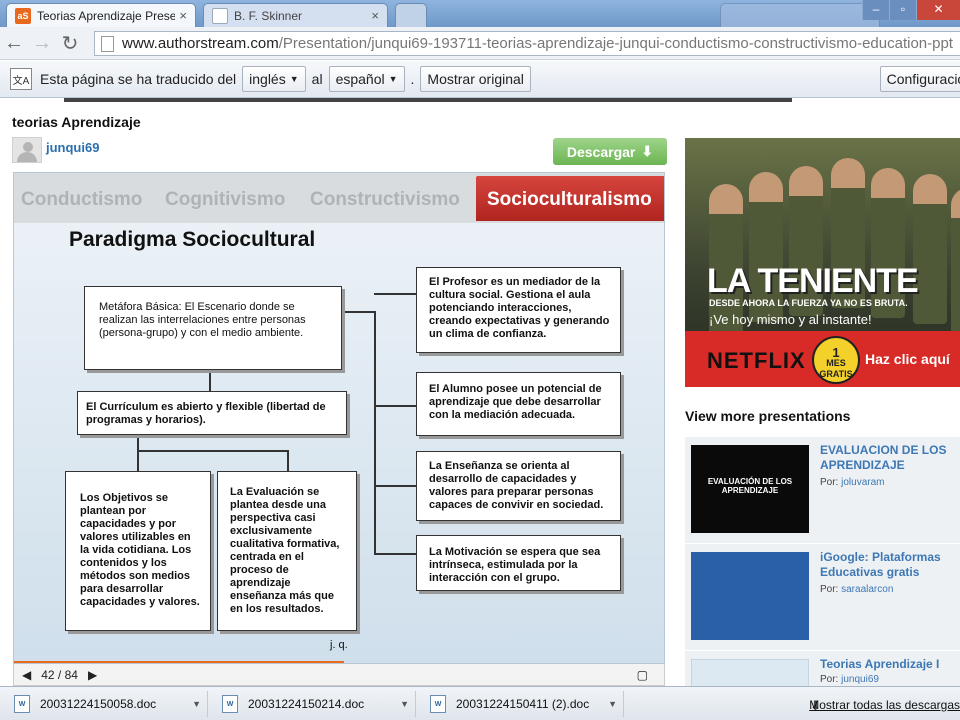 The image size is (960, 720). What do you see at coordinates (642, 675) in the screenshot?
I see `fullscreen-icon: ▢` at bounding box center [642, 675].